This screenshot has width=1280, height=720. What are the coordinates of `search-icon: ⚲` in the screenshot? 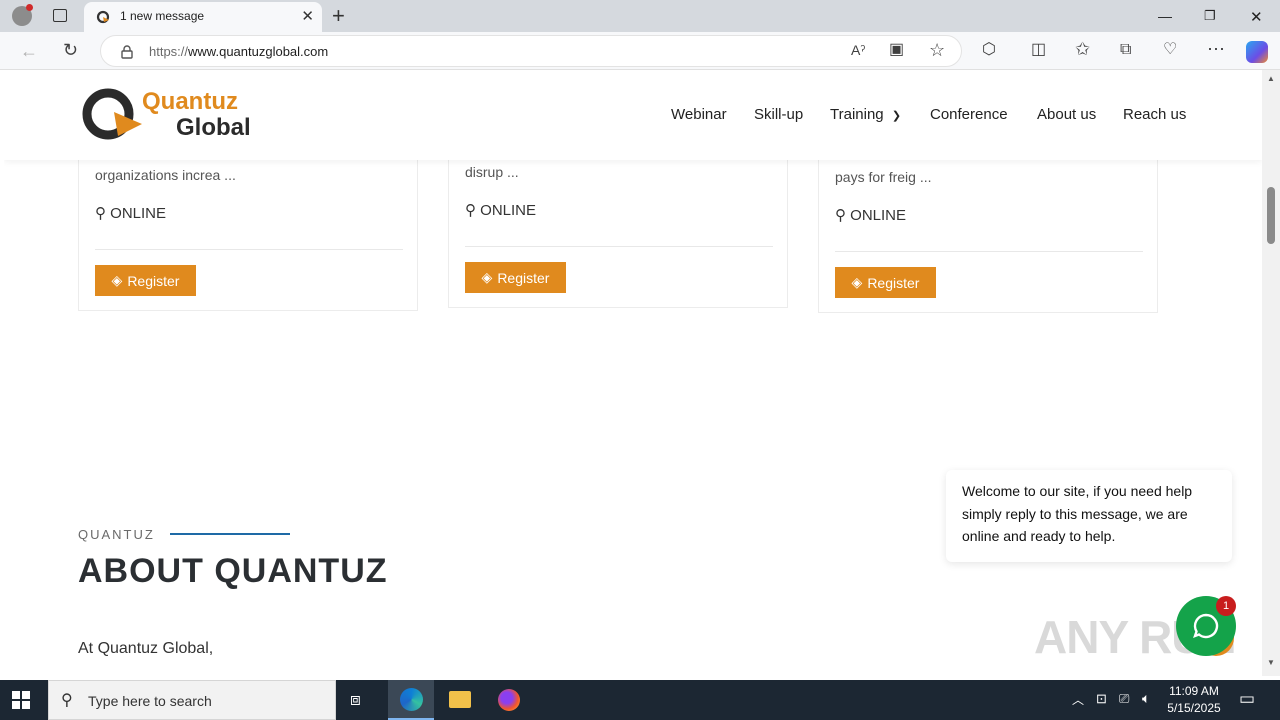 It's located at (67, 700).